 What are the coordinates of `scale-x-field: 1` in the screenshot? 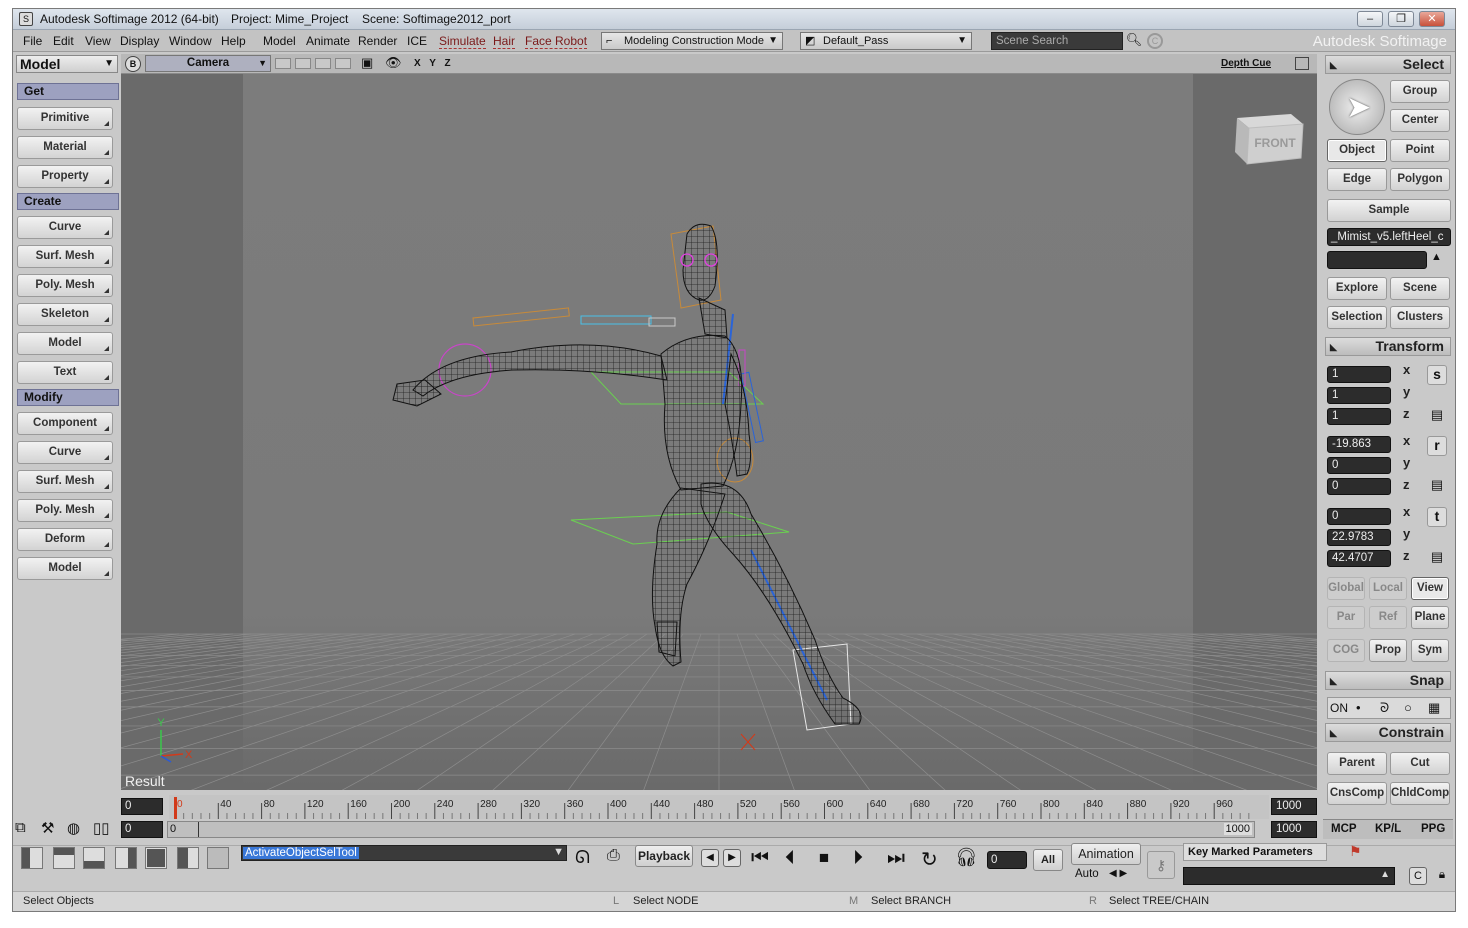 It's located at (1359, 374).